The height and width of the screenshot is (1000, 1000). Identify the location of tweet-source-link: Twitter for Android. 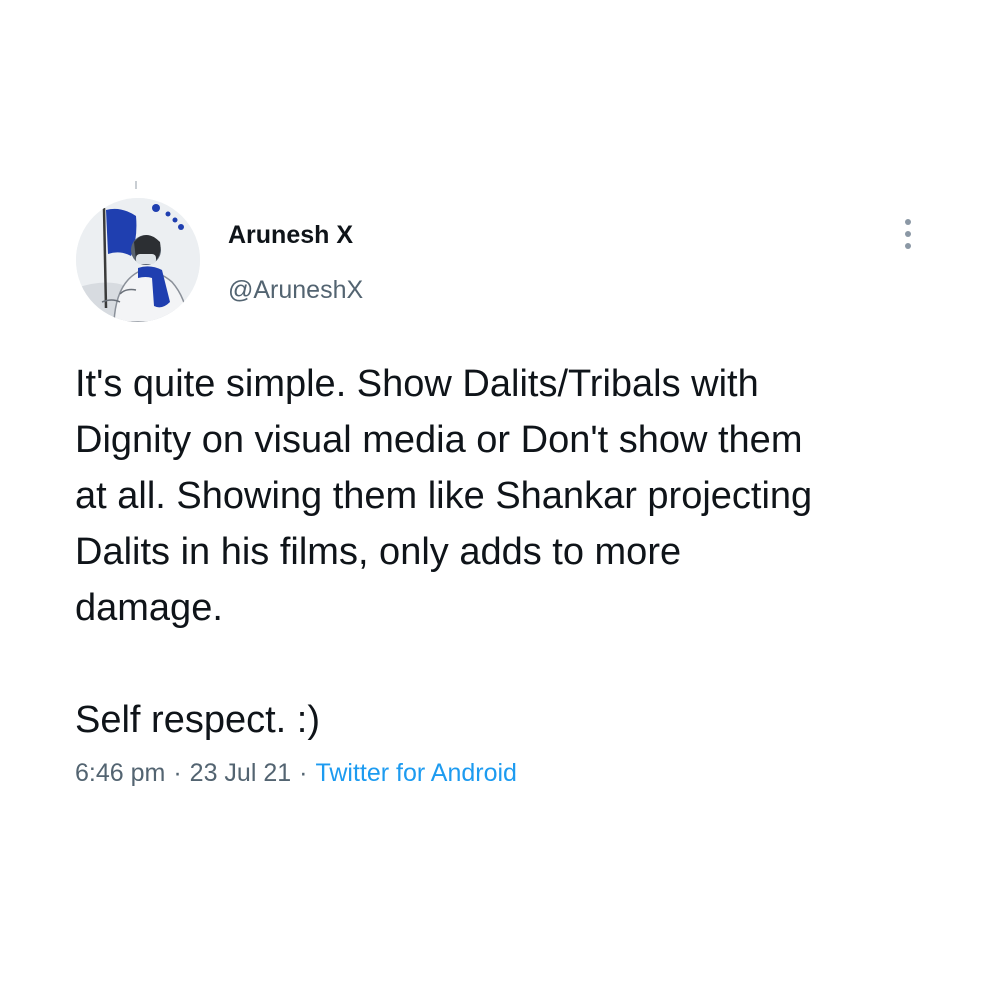
(415, 773).